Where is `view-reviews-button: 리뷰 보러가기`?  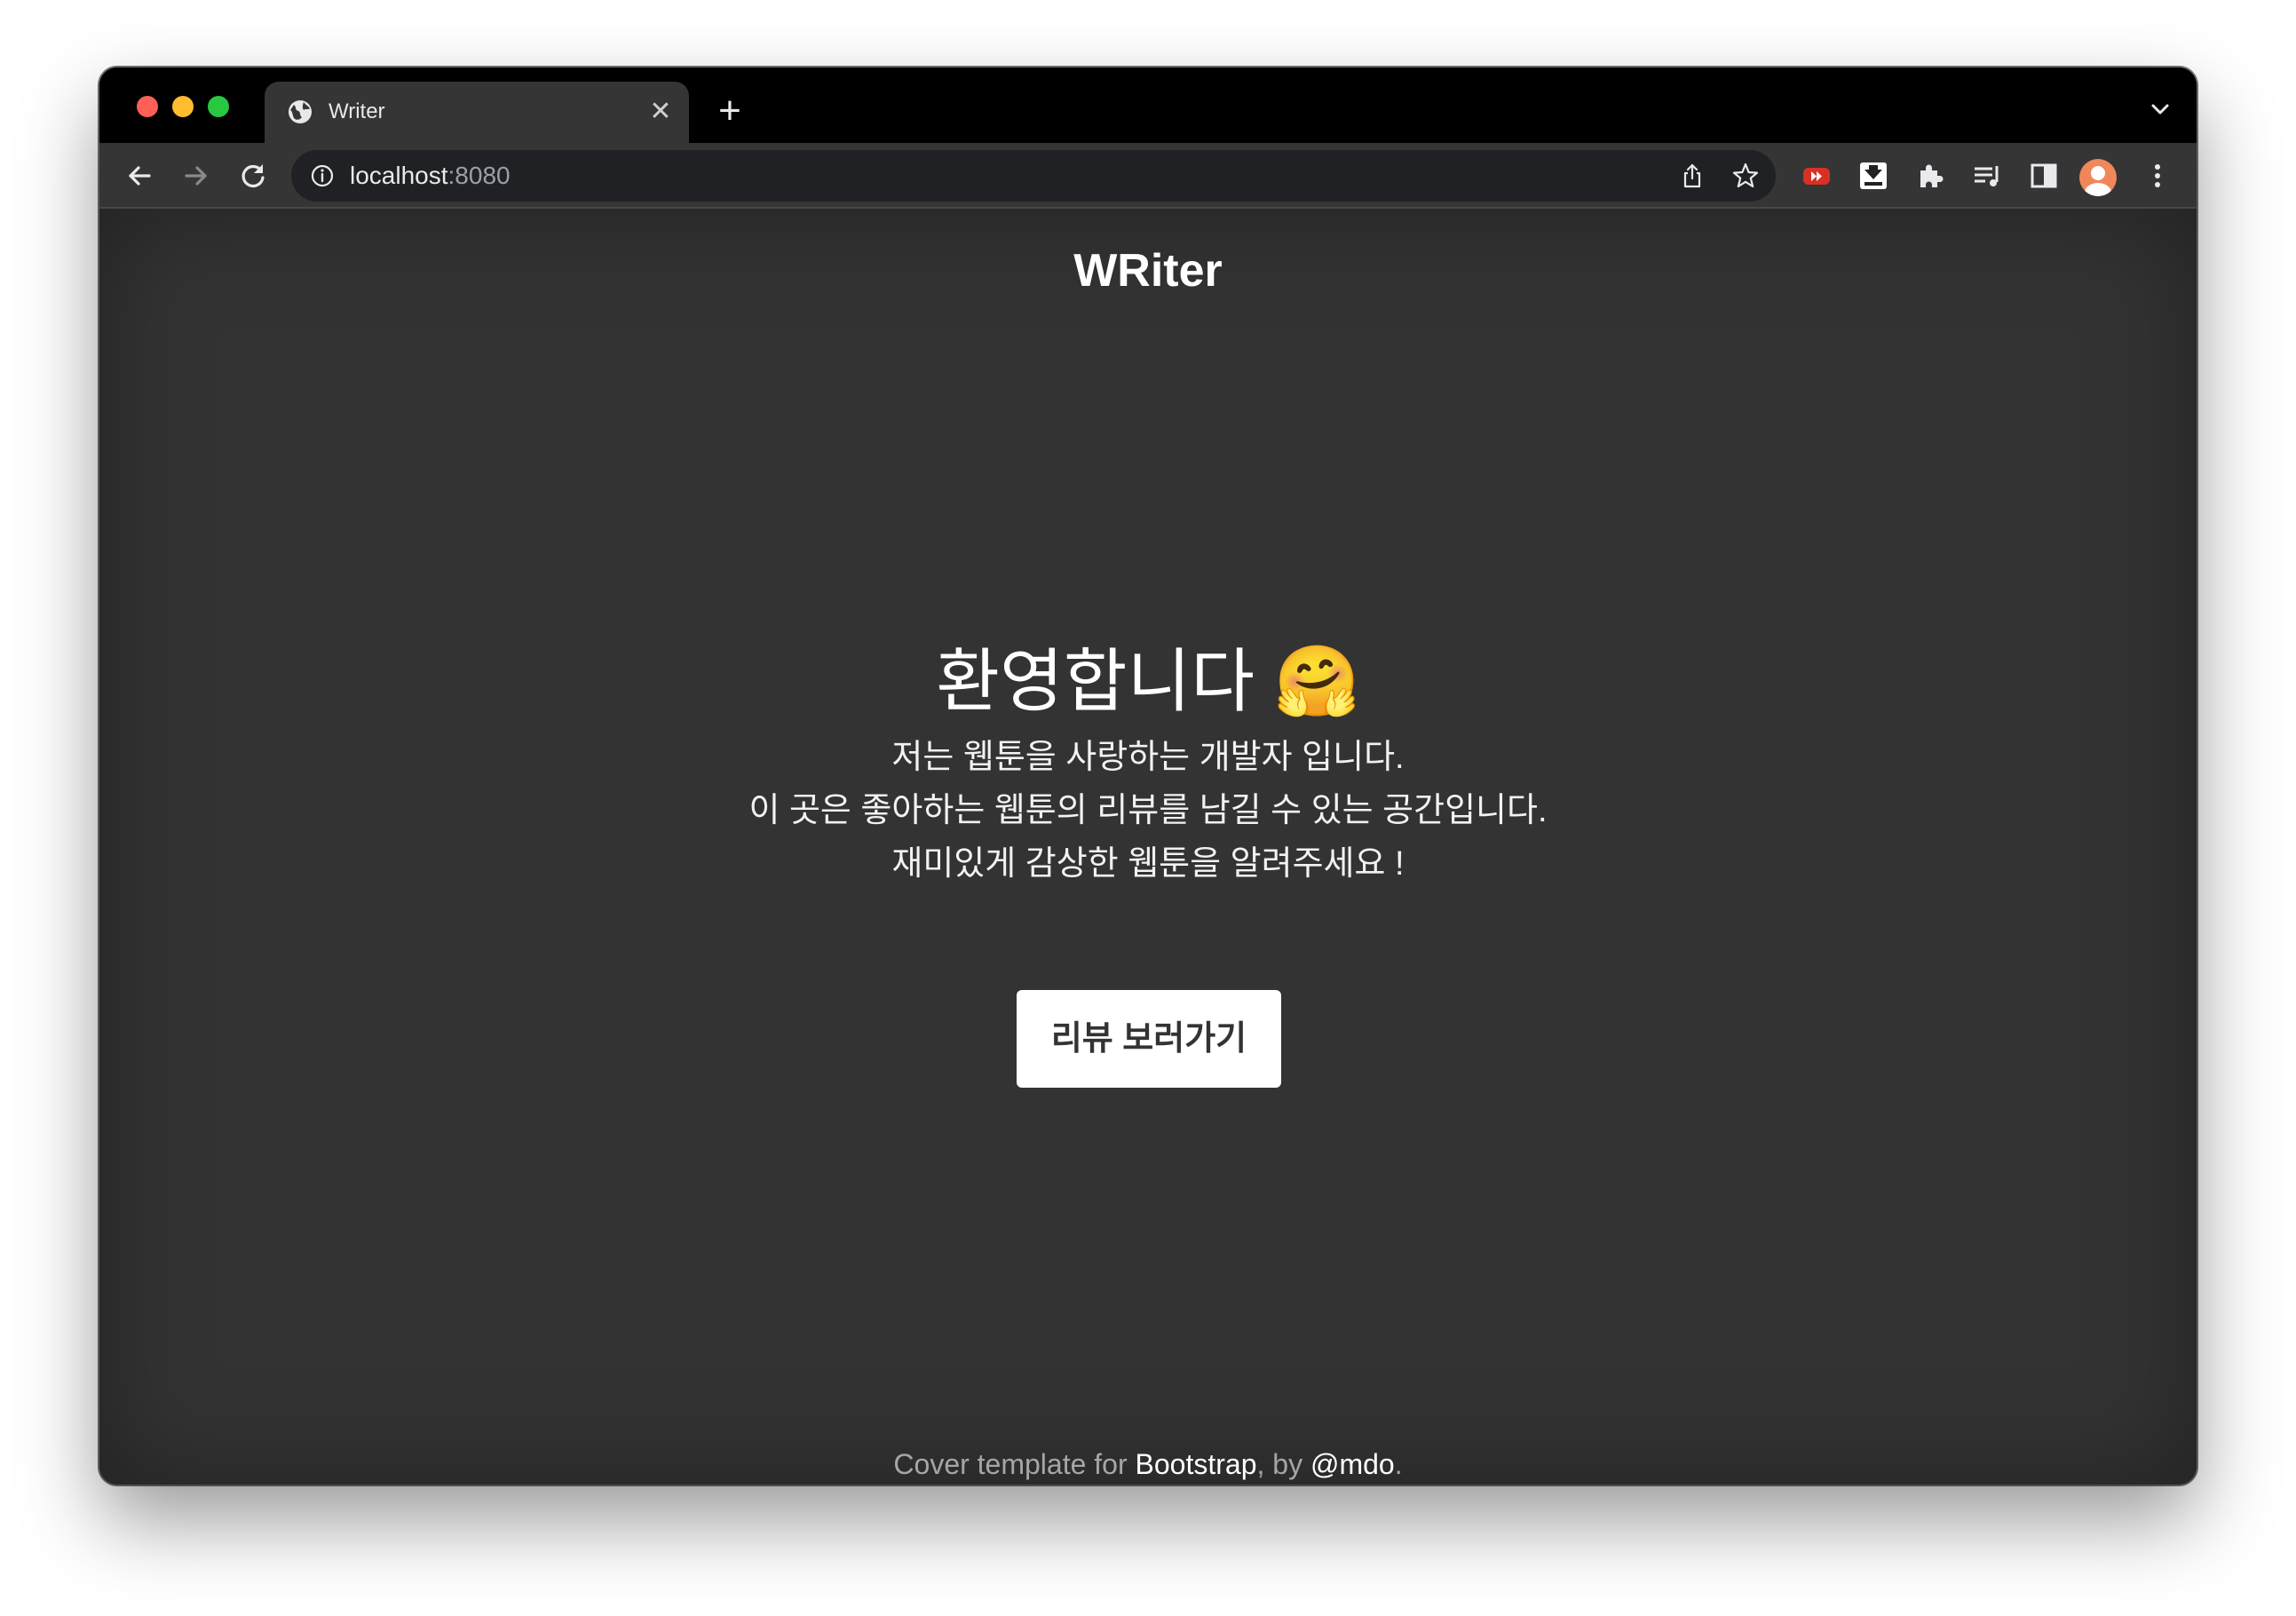 view-reviews-button: 리뷰 보러가기 is located at coordinates (1149, 1039).